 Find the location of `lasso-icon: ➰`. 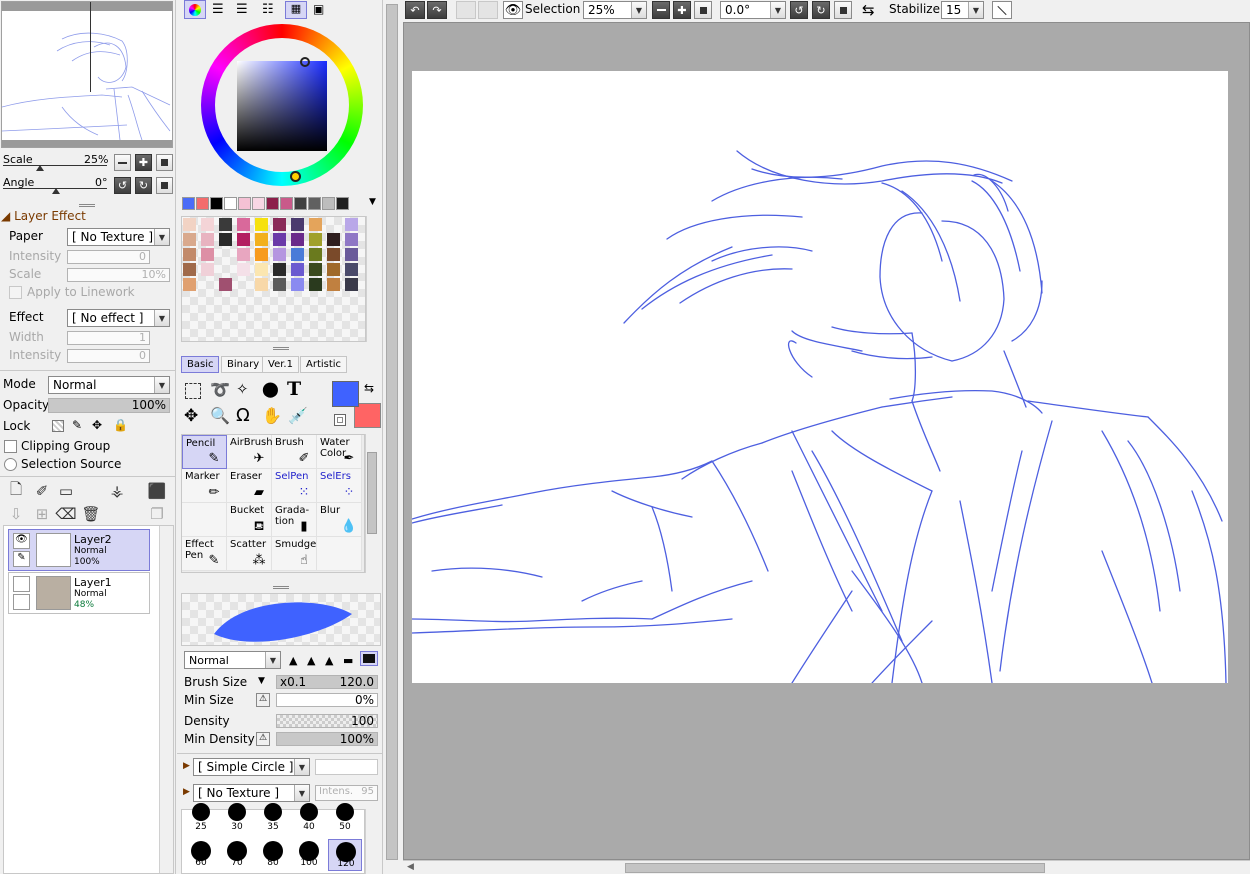

lasso-icon: ➰ is located at coordinates (220, 389).